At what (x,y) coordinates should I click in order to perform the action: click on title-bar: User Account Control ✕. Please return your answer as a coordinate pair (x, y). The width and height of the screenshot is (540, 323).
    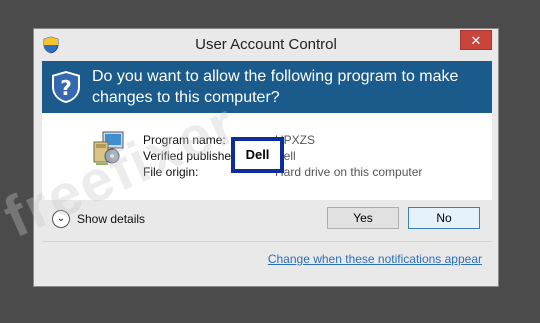
    Looking at the image, I should click on (266, 45).